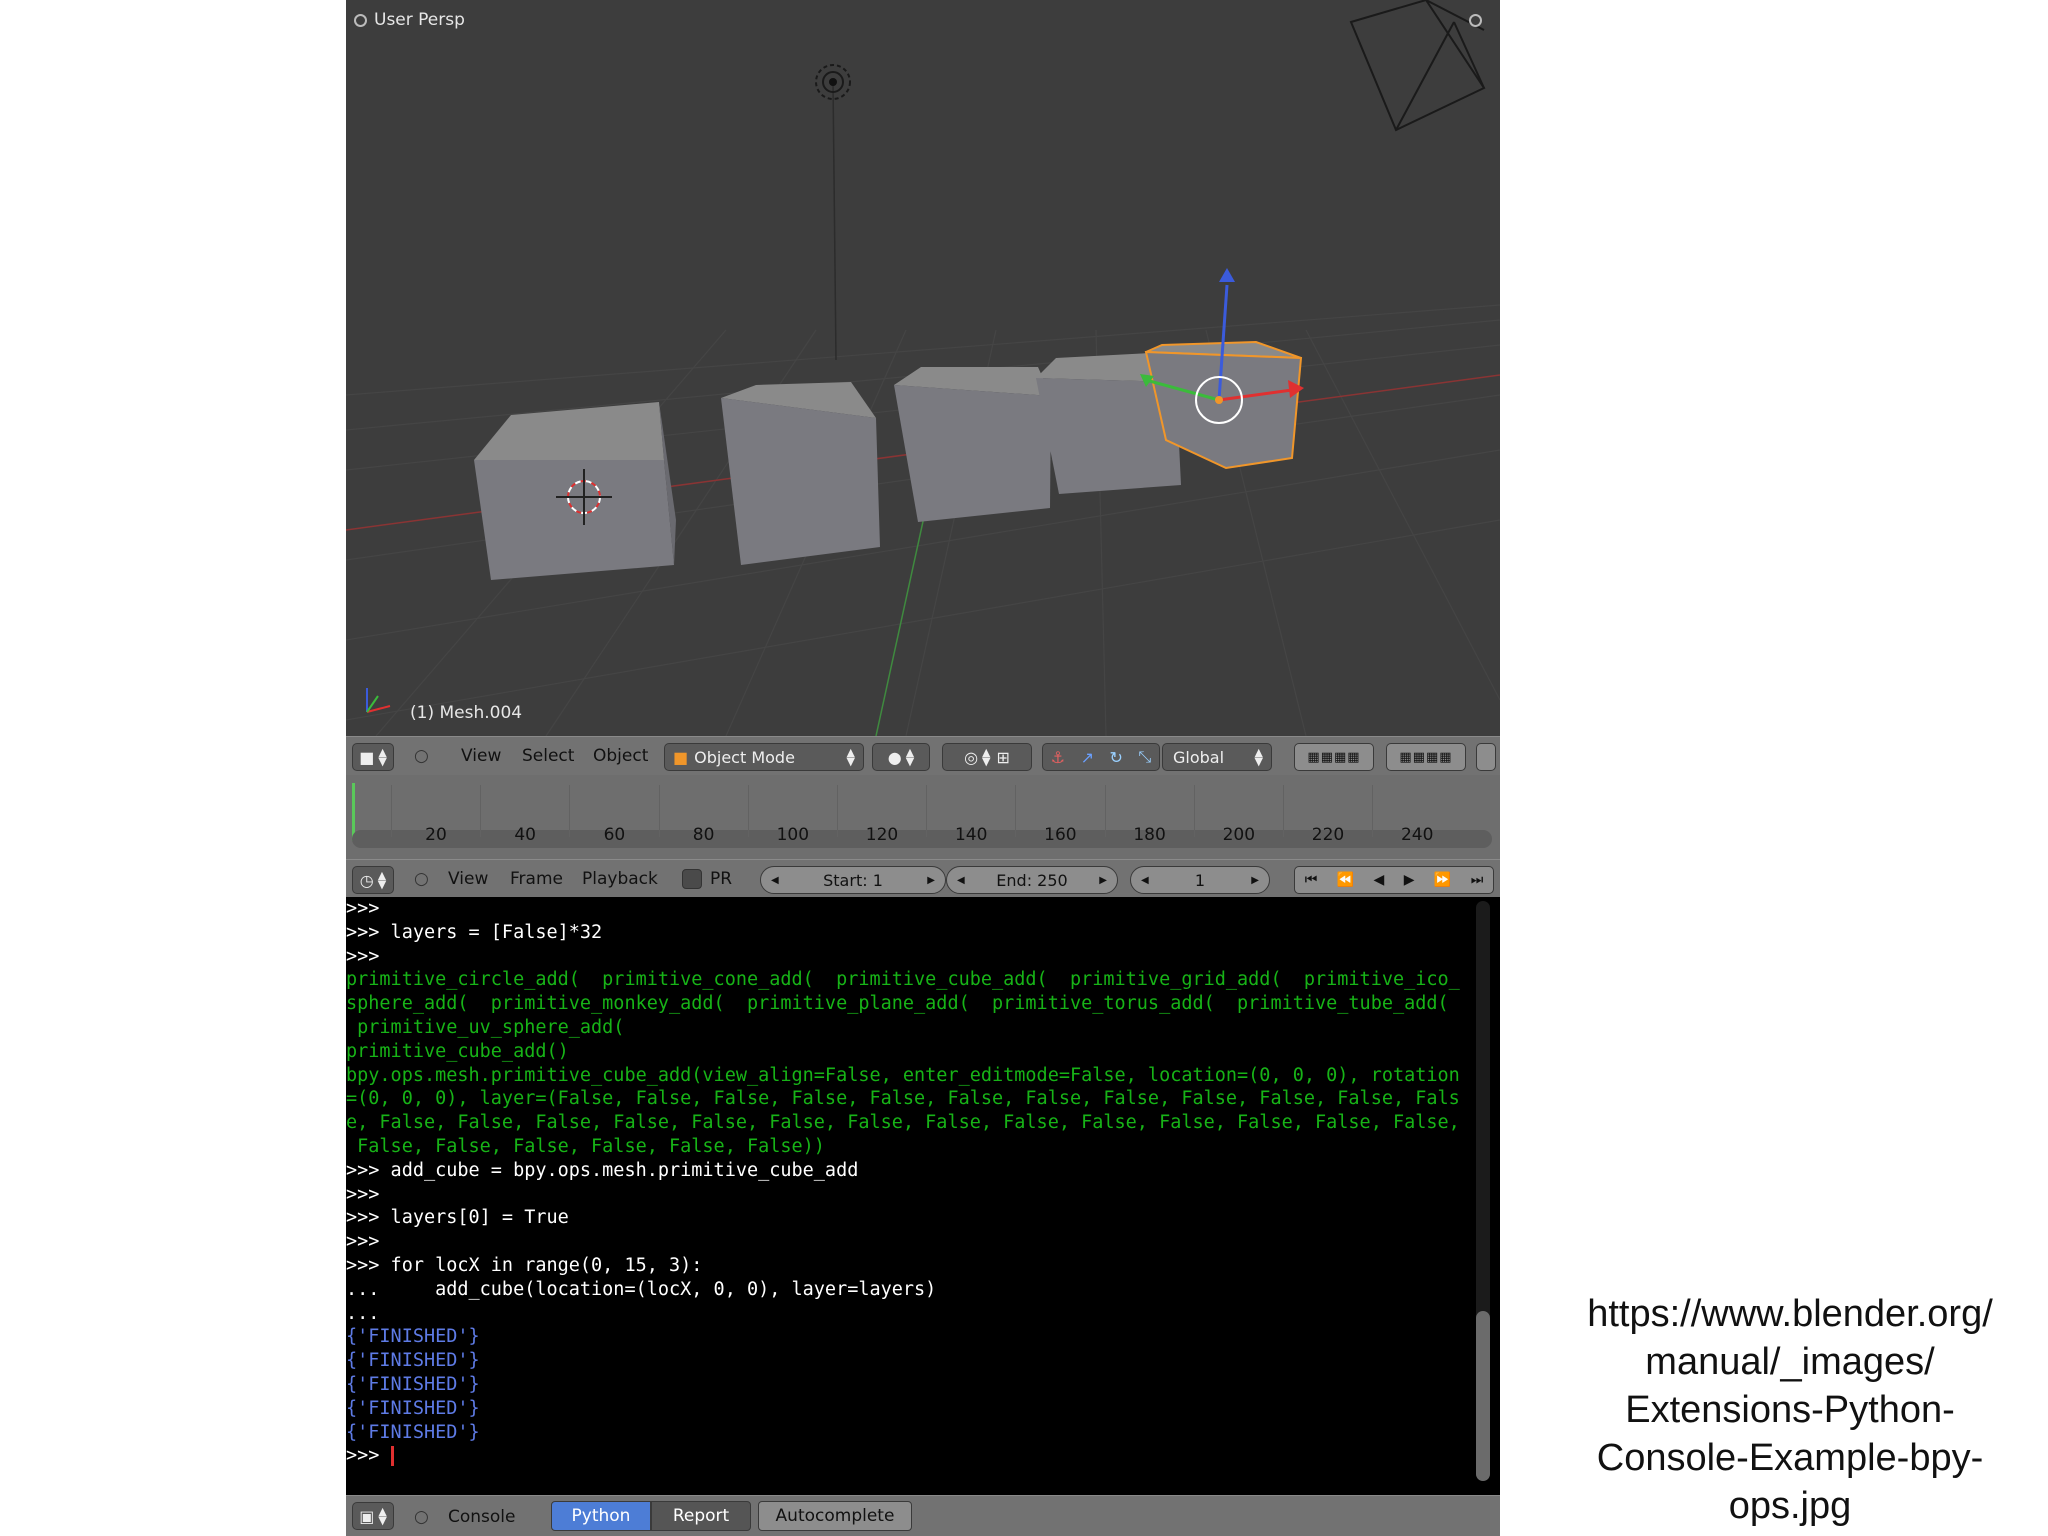 This screenshot has height=1536, width=2048. I want to click on shading-select: ● ▲ ▼, so click(901, 757).